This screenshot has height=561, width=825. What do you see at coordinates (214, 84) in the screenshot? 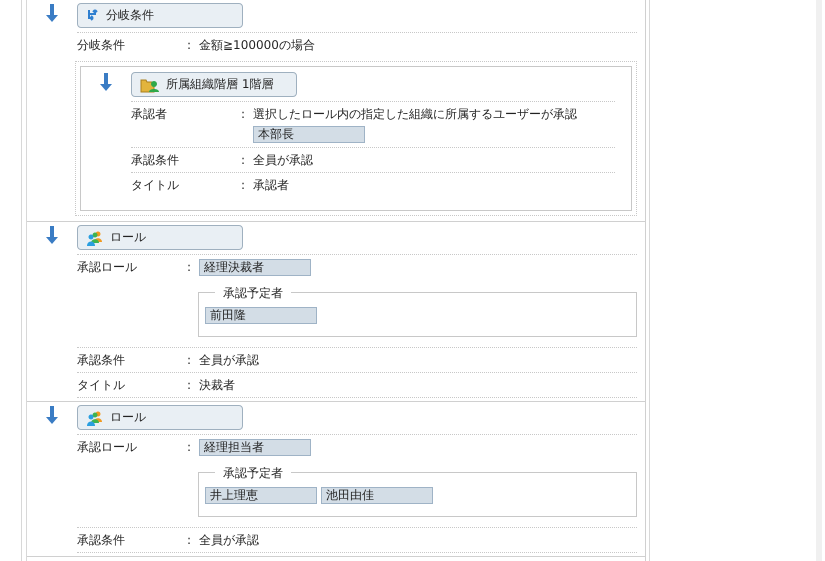
I see `step-header-button: 所属組織階層 1階層` at bounding box center [214, 84].